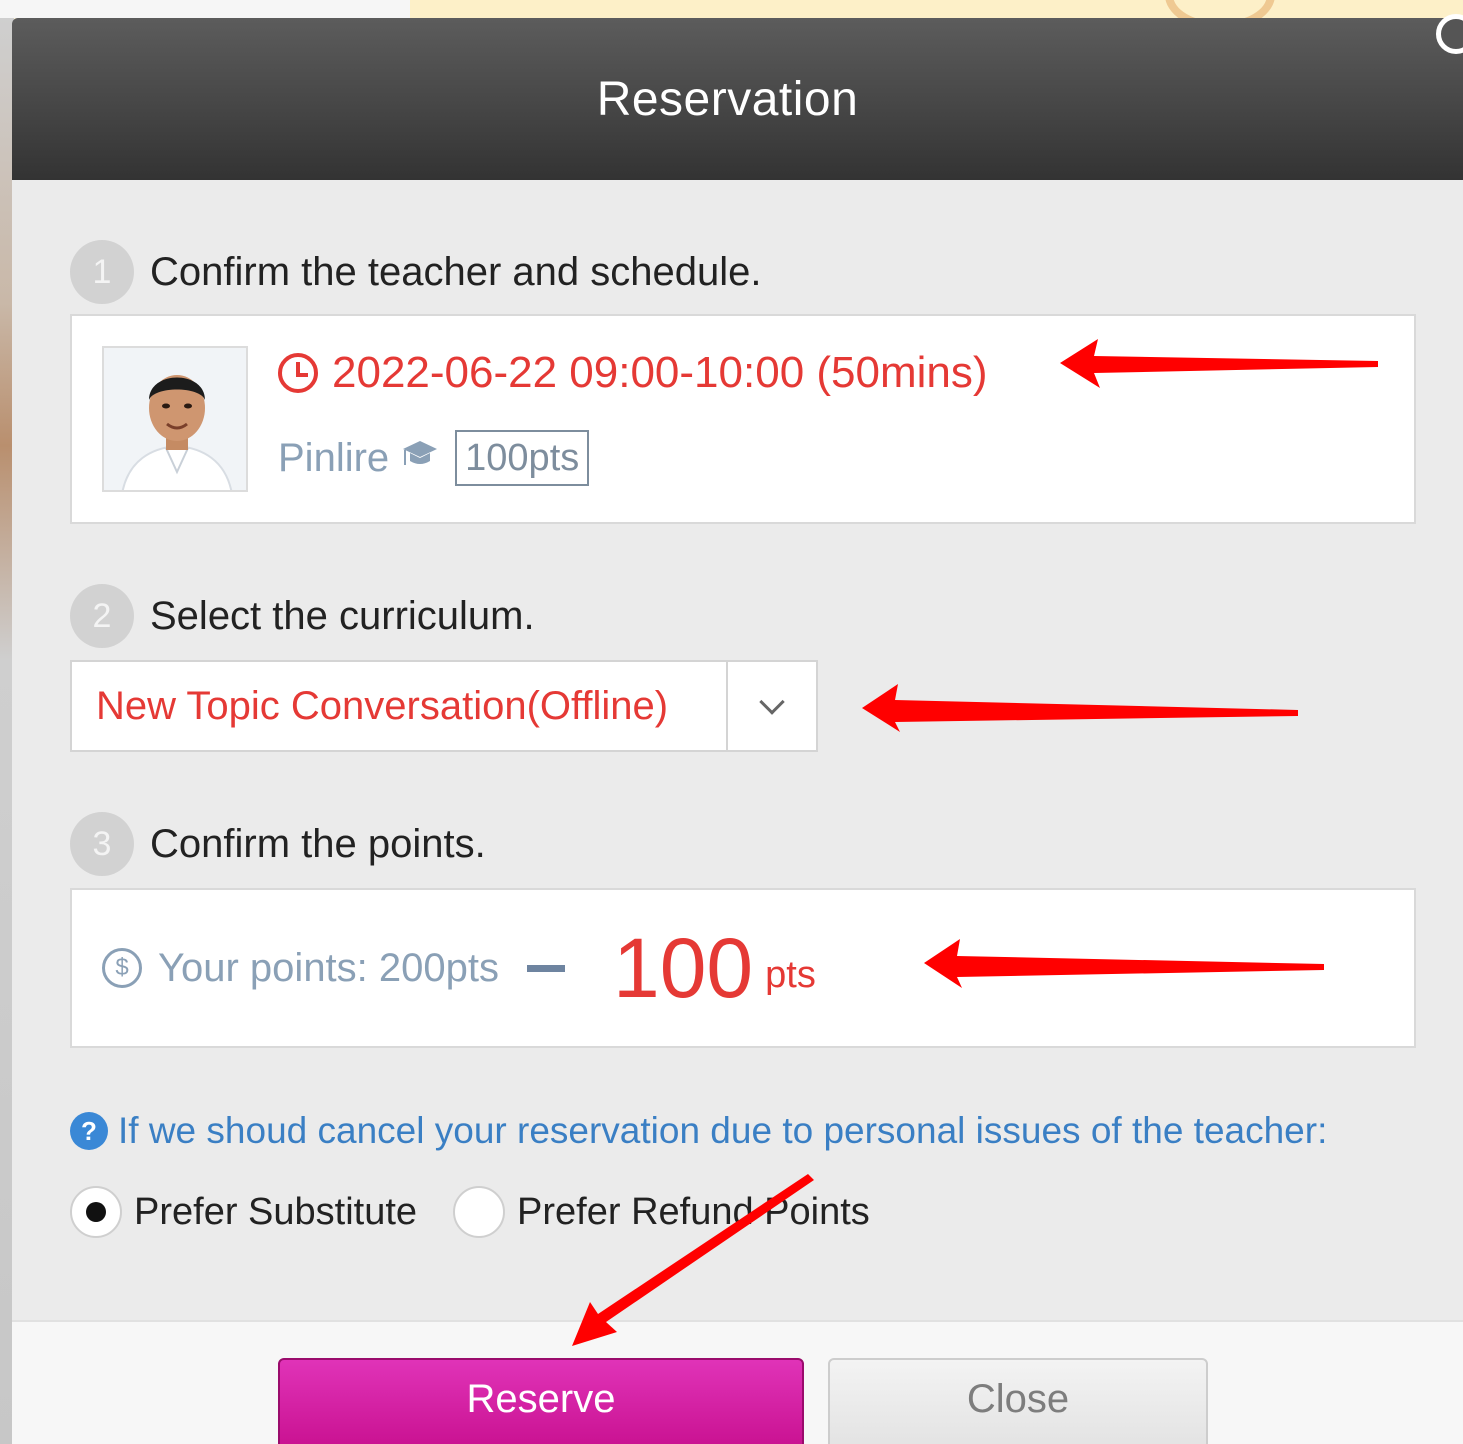 The height and width of the screenshot is (1444, 1463). I want to click on step-2-text: Select the curriculum., so click(342, 615).